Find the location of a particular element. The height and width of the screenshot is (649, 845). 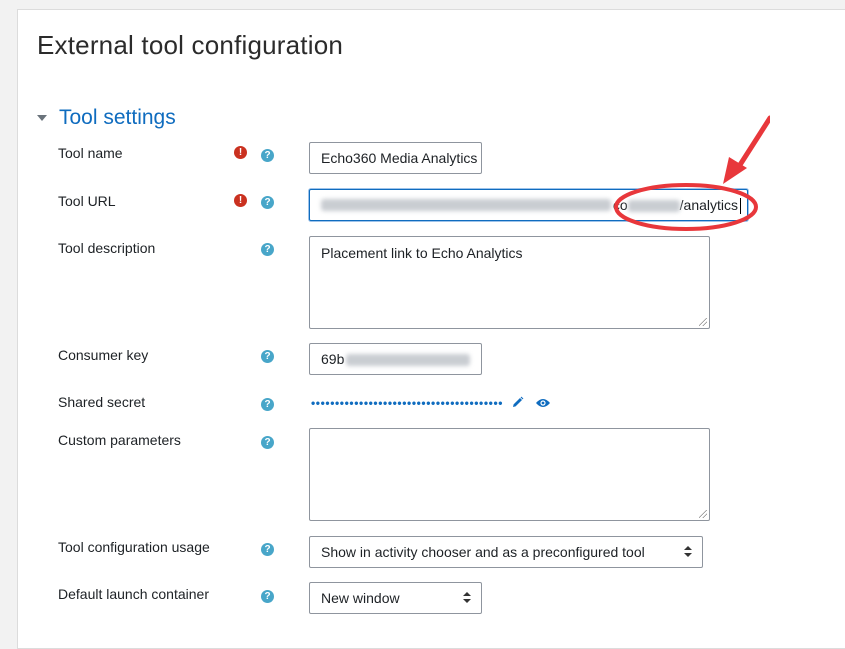

tool-configuration-usage-label: Tool configuration usage is located at coordinates (134, 547).